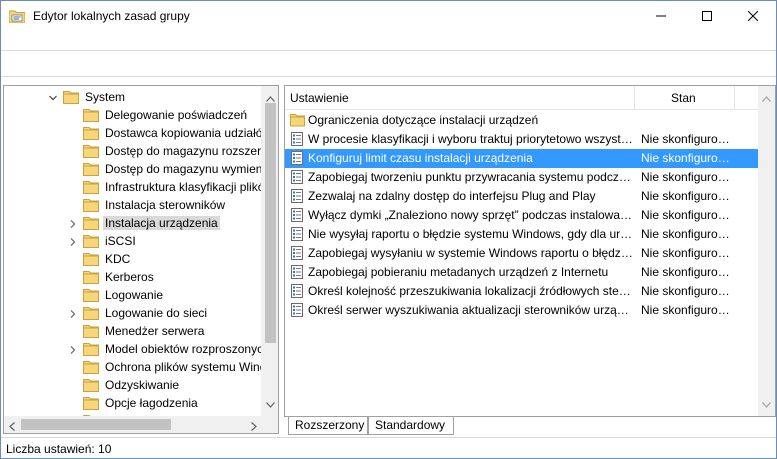  I want to click on maximize-icon, so click(707, 17).